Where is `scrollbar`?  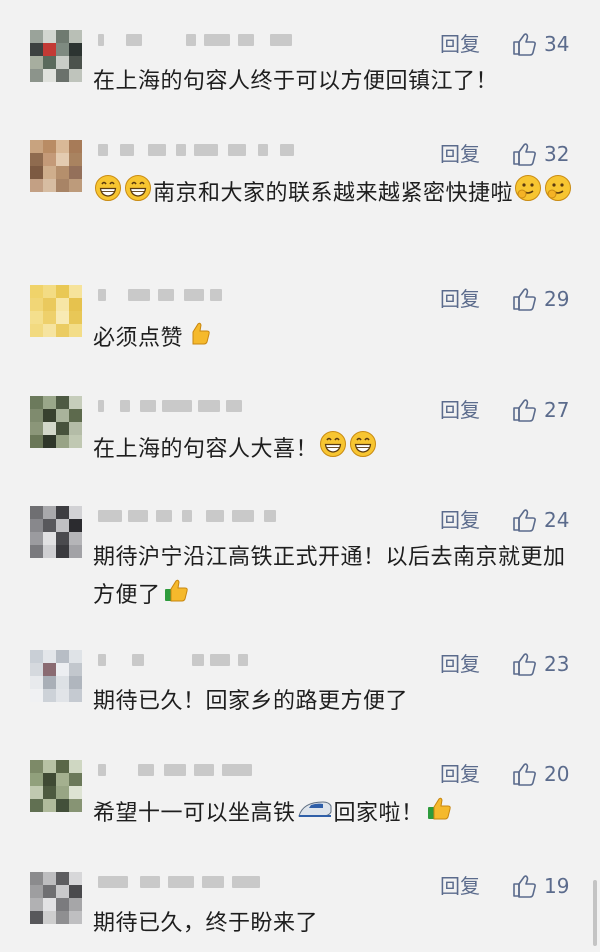
scrollbar is located at coordinates (595, 913).